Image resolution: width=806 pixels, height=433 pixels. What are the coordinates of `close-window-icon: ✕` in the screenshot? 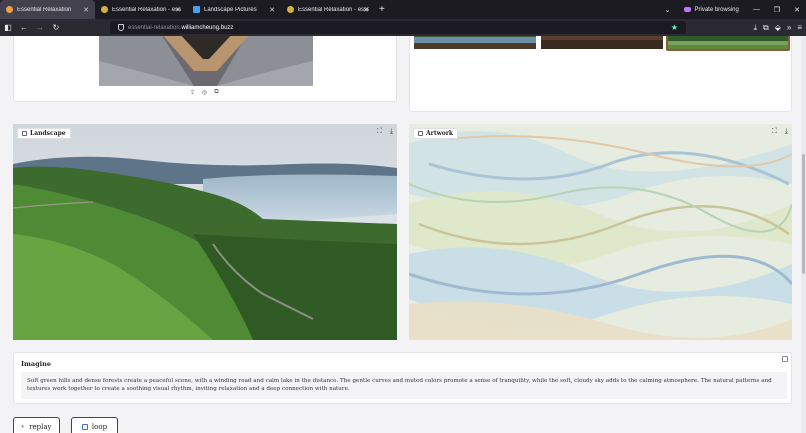 It's located at (797, 10).